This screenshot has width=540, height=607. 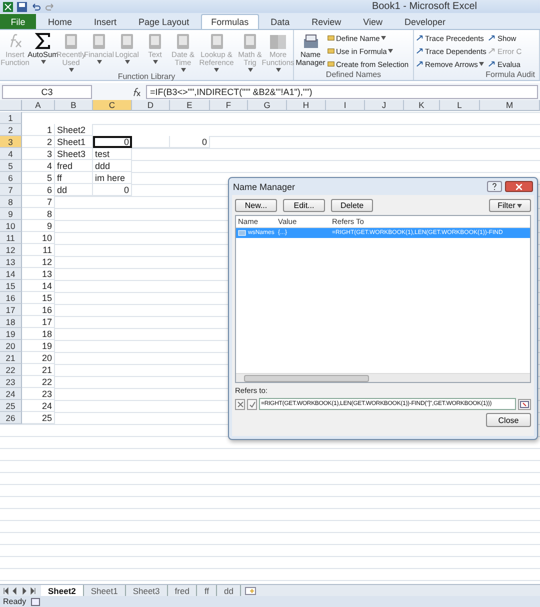 I want to click on row-header: 1, so click(x=11, y=118).